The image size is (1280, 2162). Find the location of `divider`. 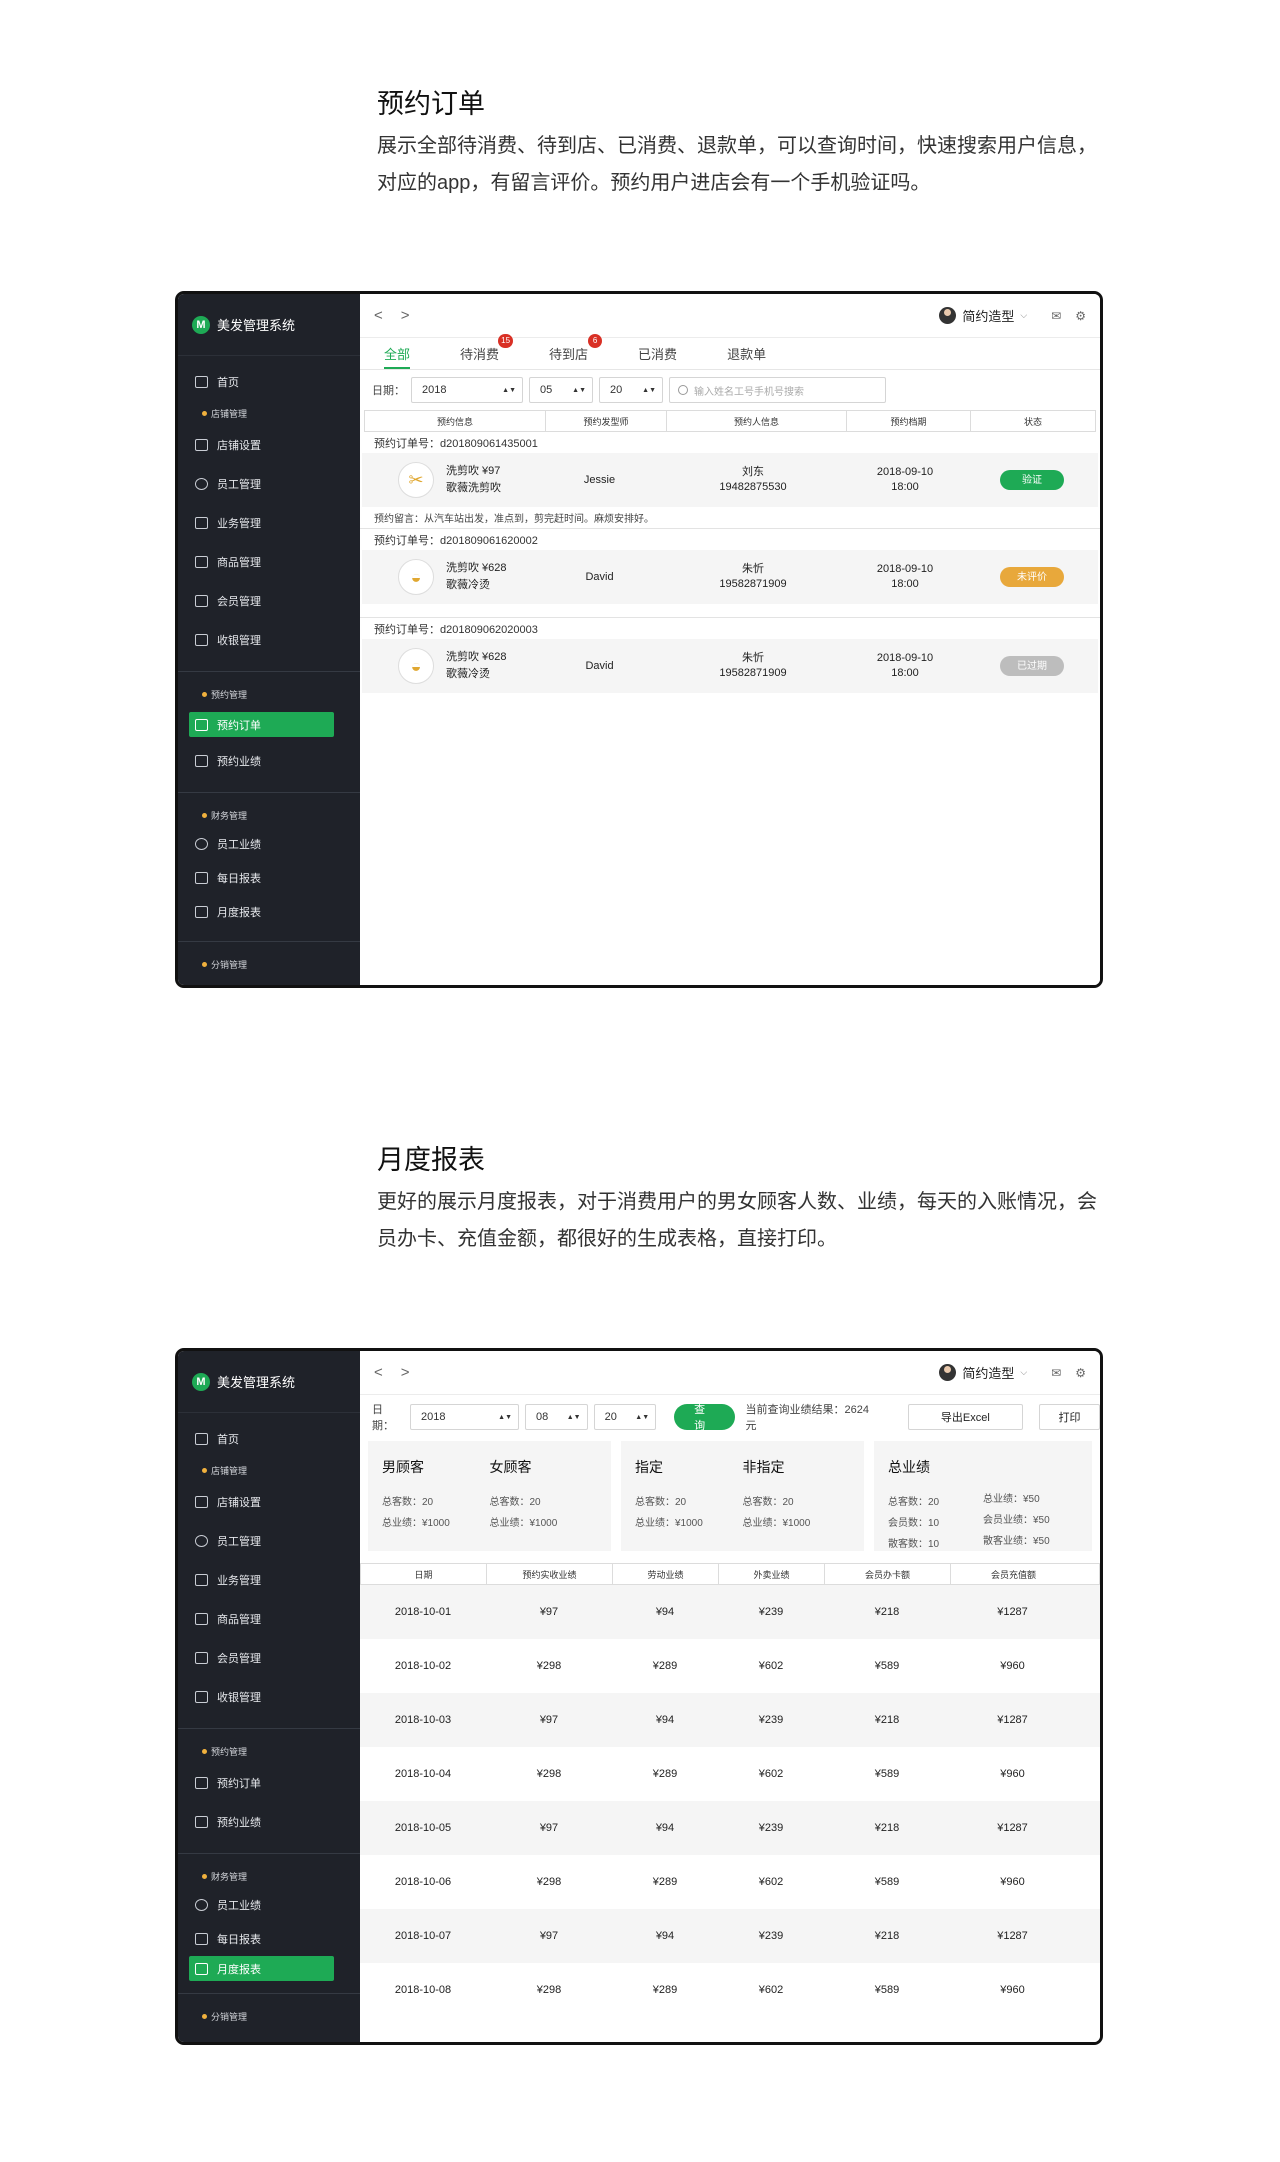

divider is located at coordinates (730, 611).